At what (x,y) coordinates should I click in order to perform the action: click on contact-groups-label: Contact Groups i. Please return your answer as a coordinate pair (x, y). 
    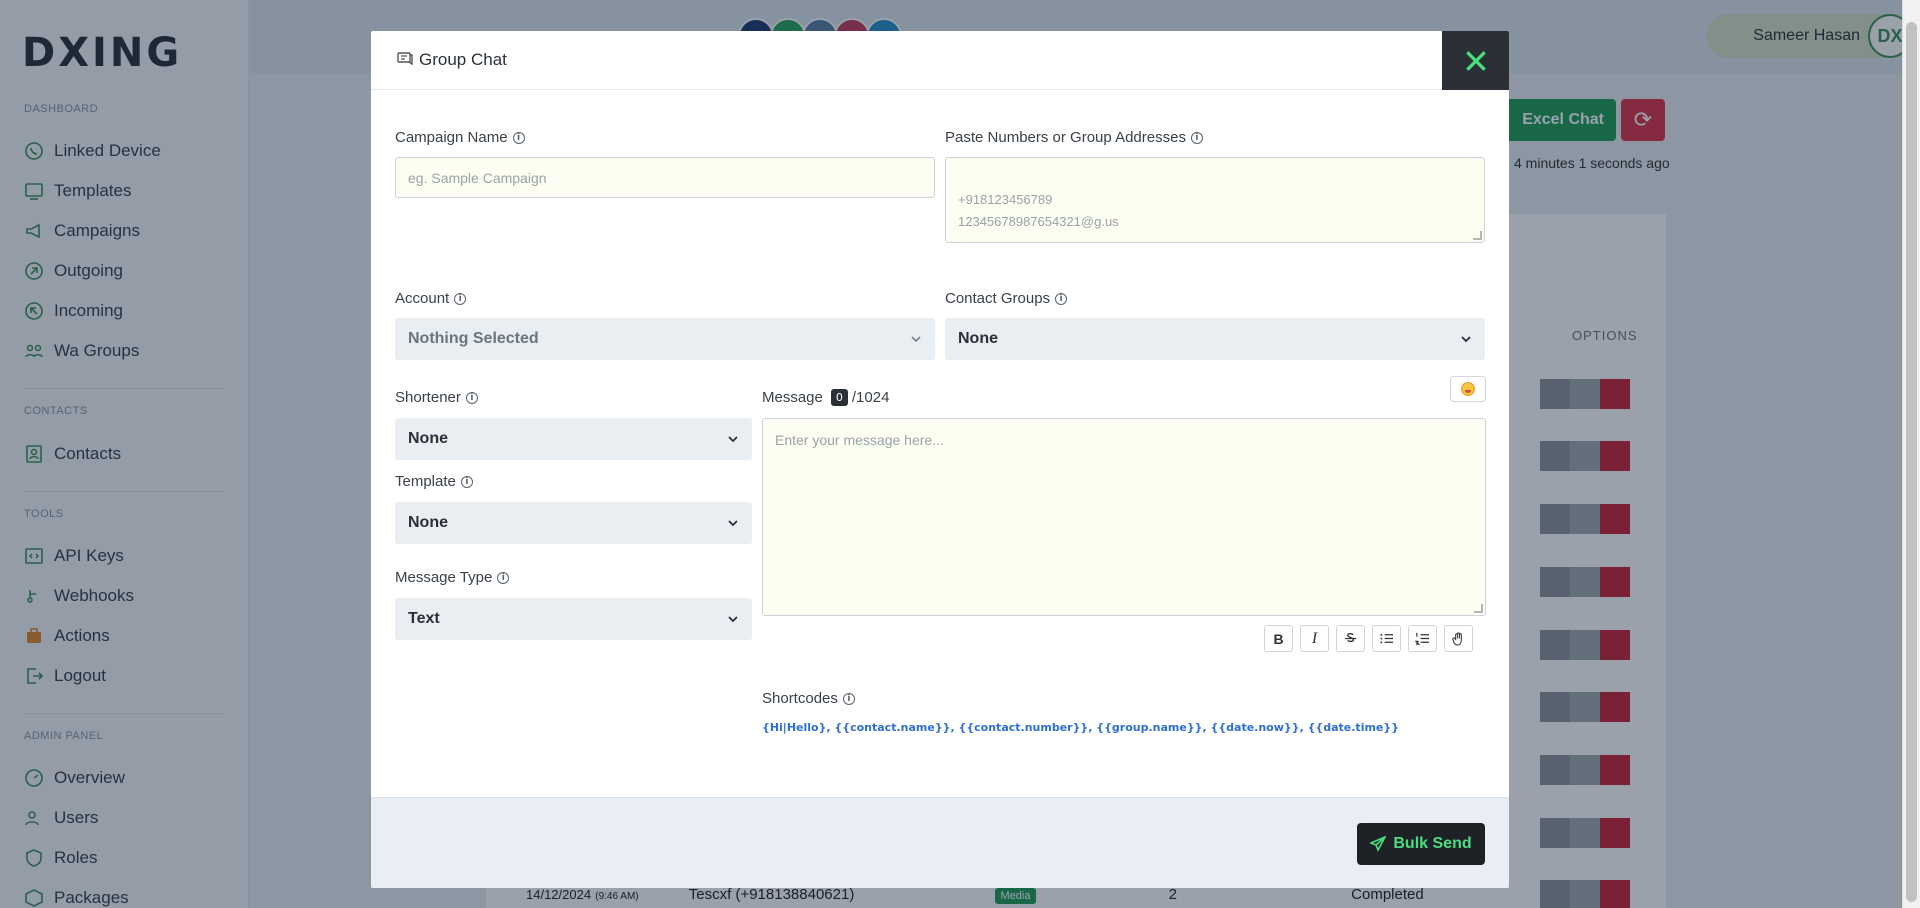
    Looking at the image, I should click on (1006, 298).